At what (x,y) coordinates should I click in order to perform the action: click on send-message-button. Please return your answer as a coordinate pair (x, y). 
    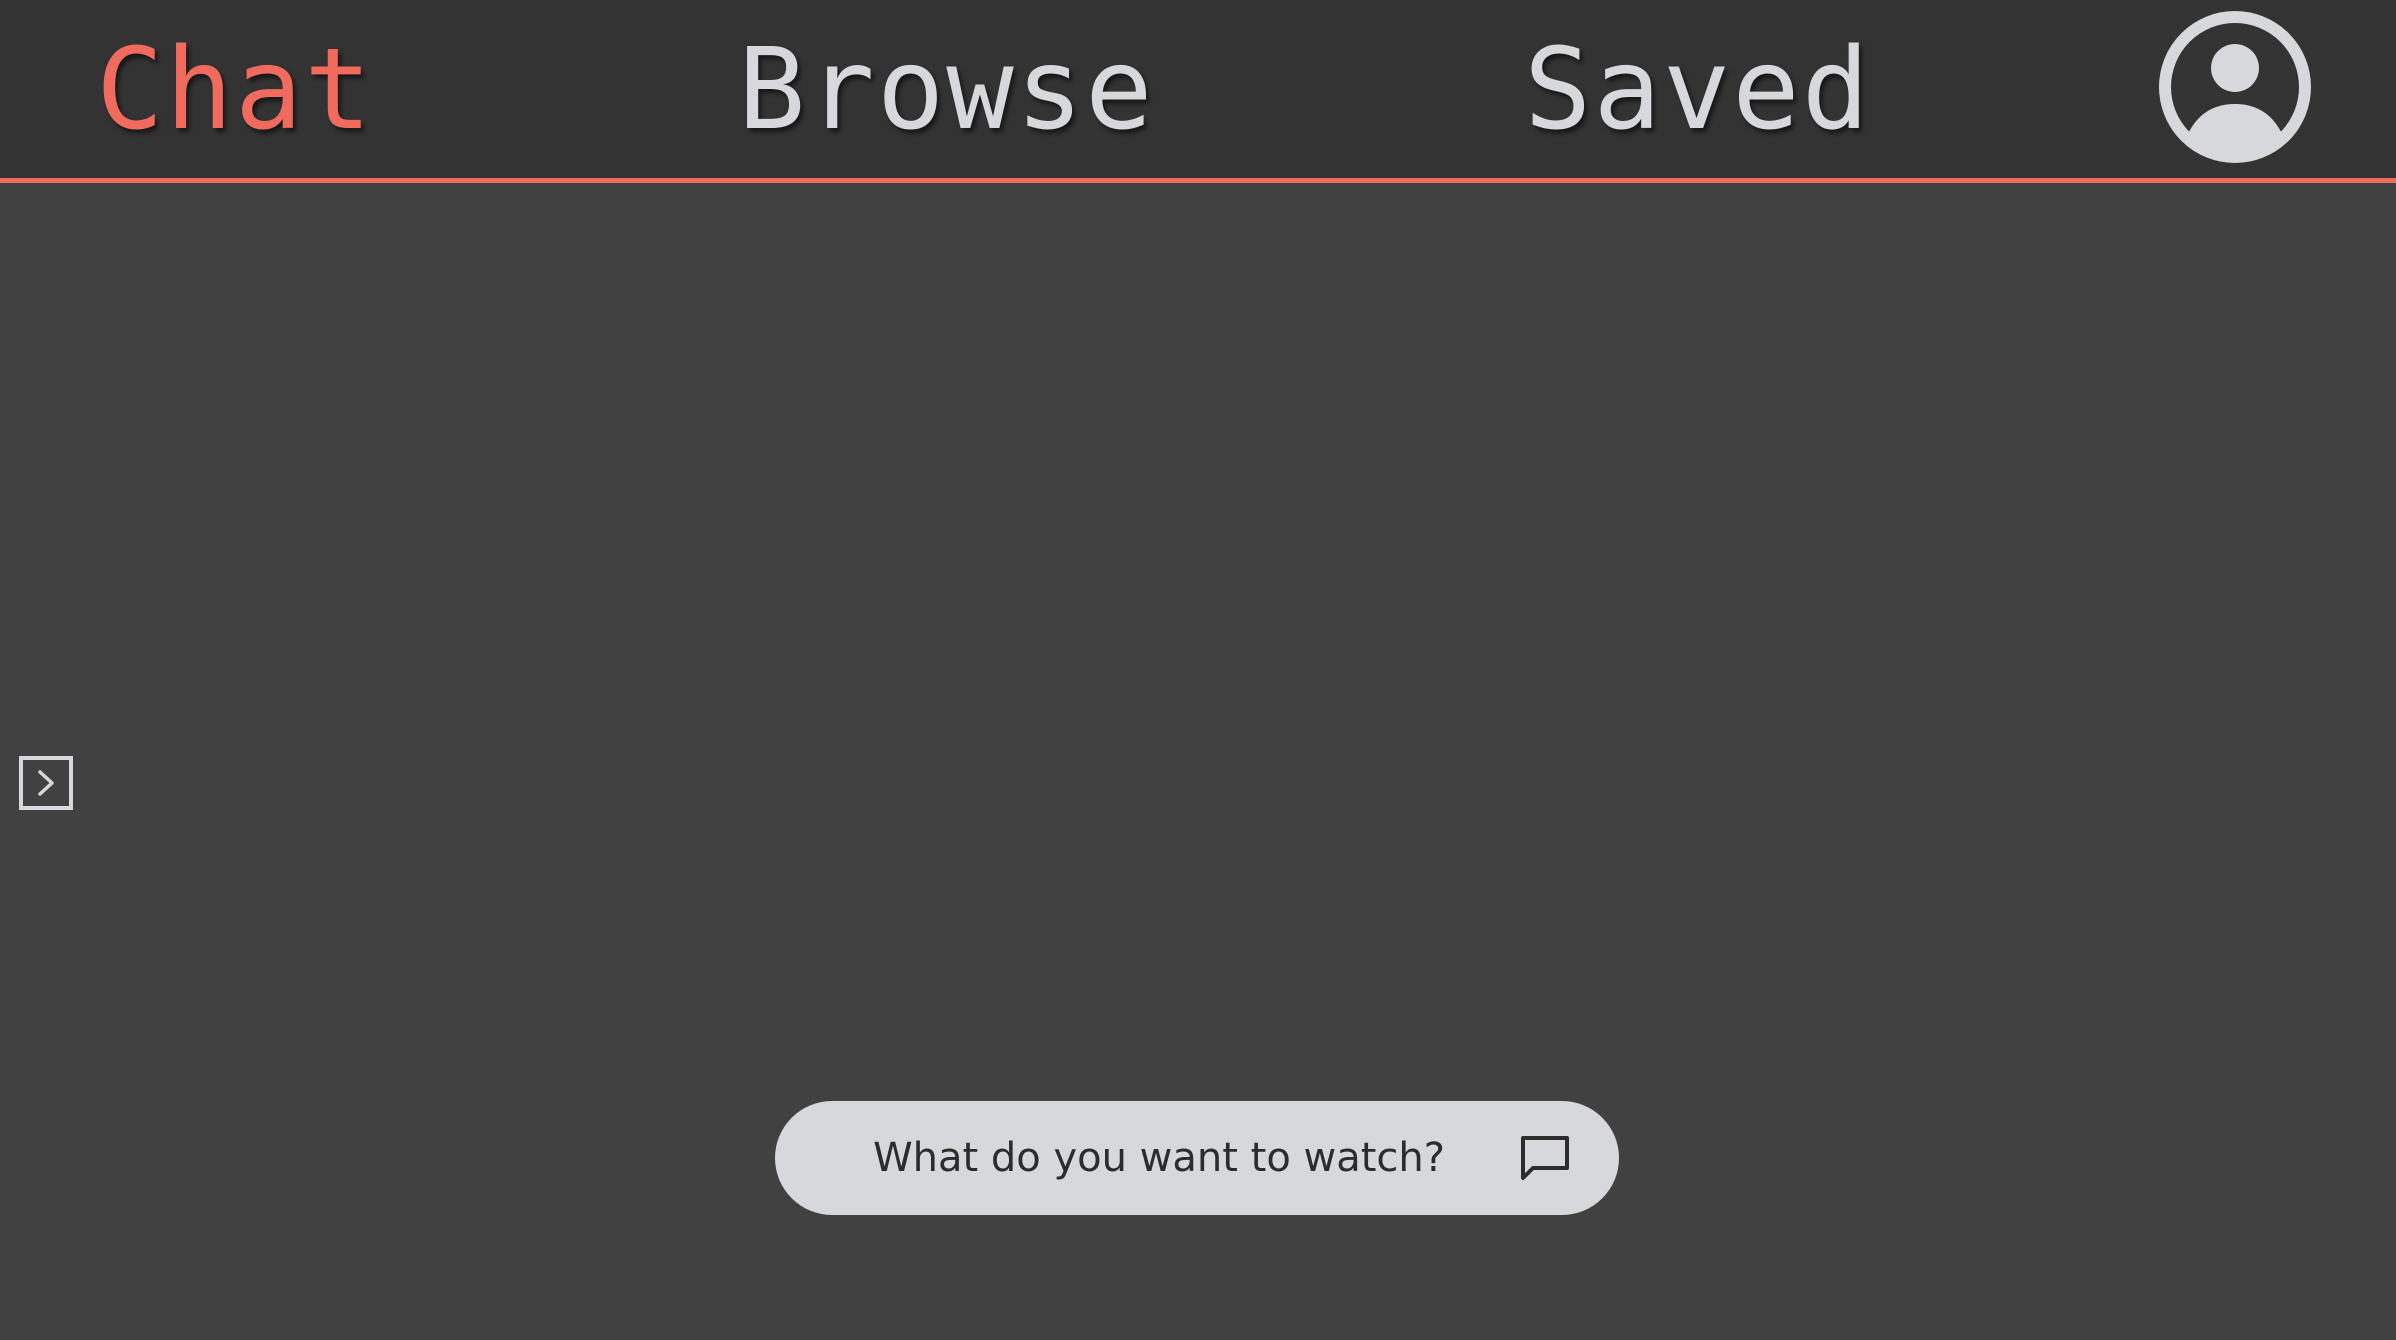
    Looking at the image, I should click on (1545, 1158).